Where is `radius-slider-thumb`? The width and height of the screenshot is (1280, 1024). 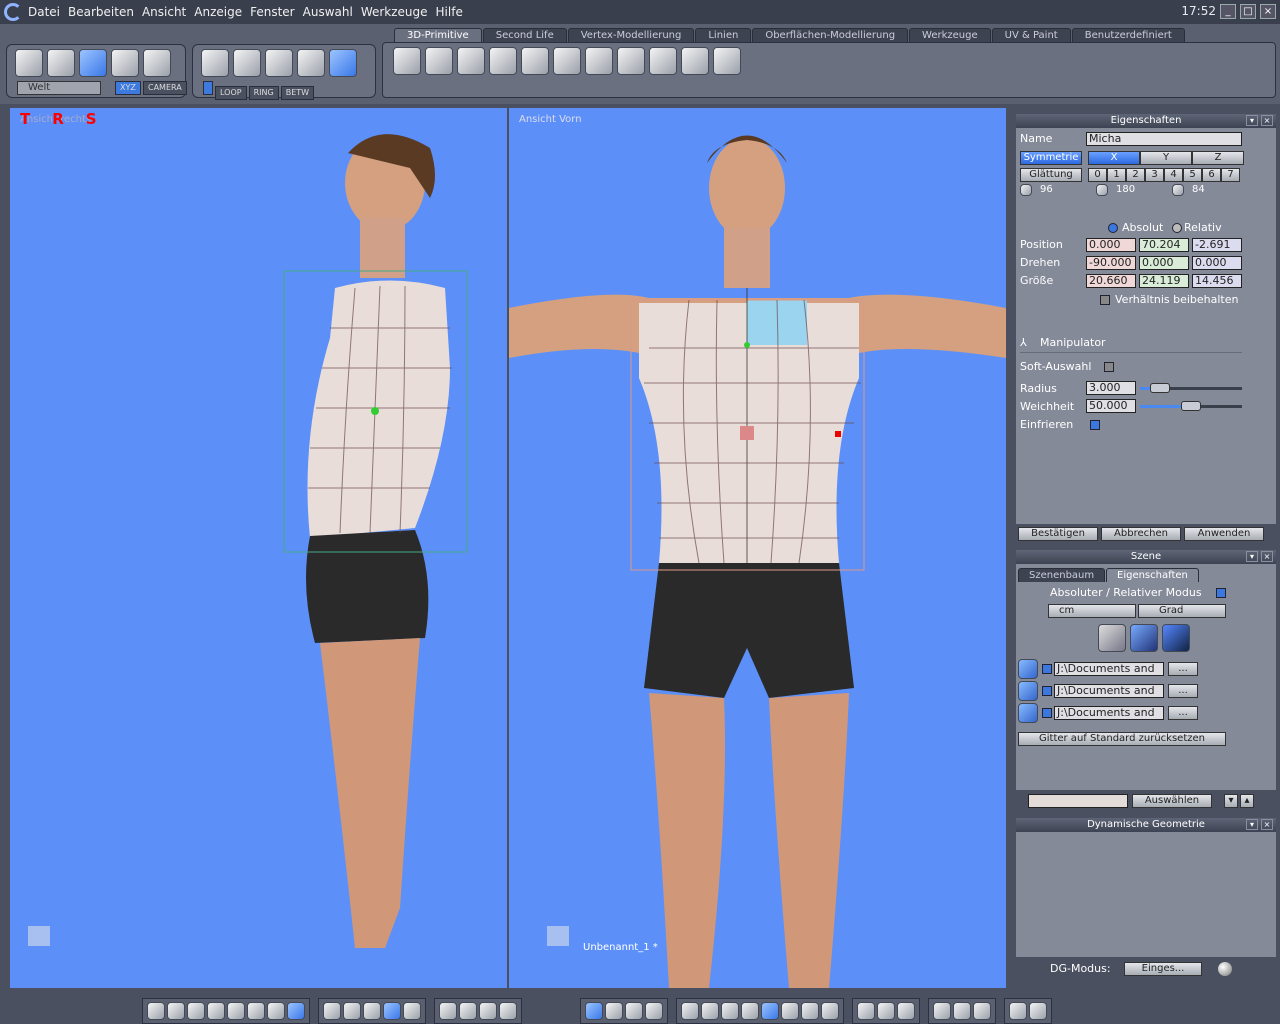 radius-slider-thumb is located at coordinates (1160, 388).